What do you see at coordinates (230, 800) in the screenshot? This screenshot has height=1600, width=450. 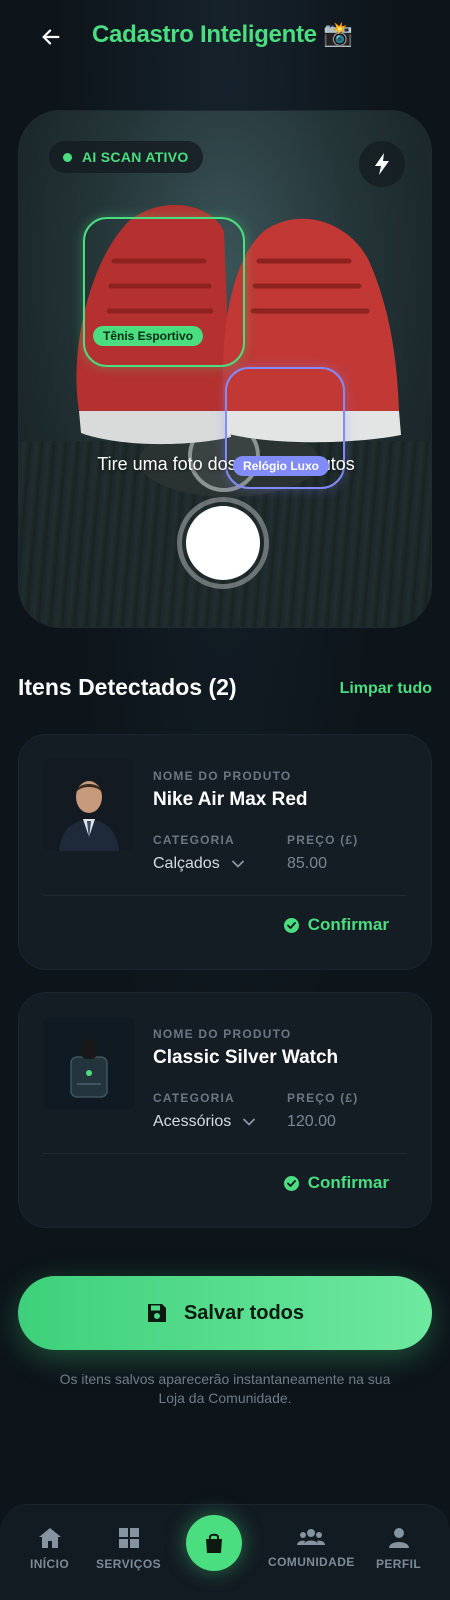 I see `product-name-input: Nike Air Max Red` at bounding box center [230, 800].